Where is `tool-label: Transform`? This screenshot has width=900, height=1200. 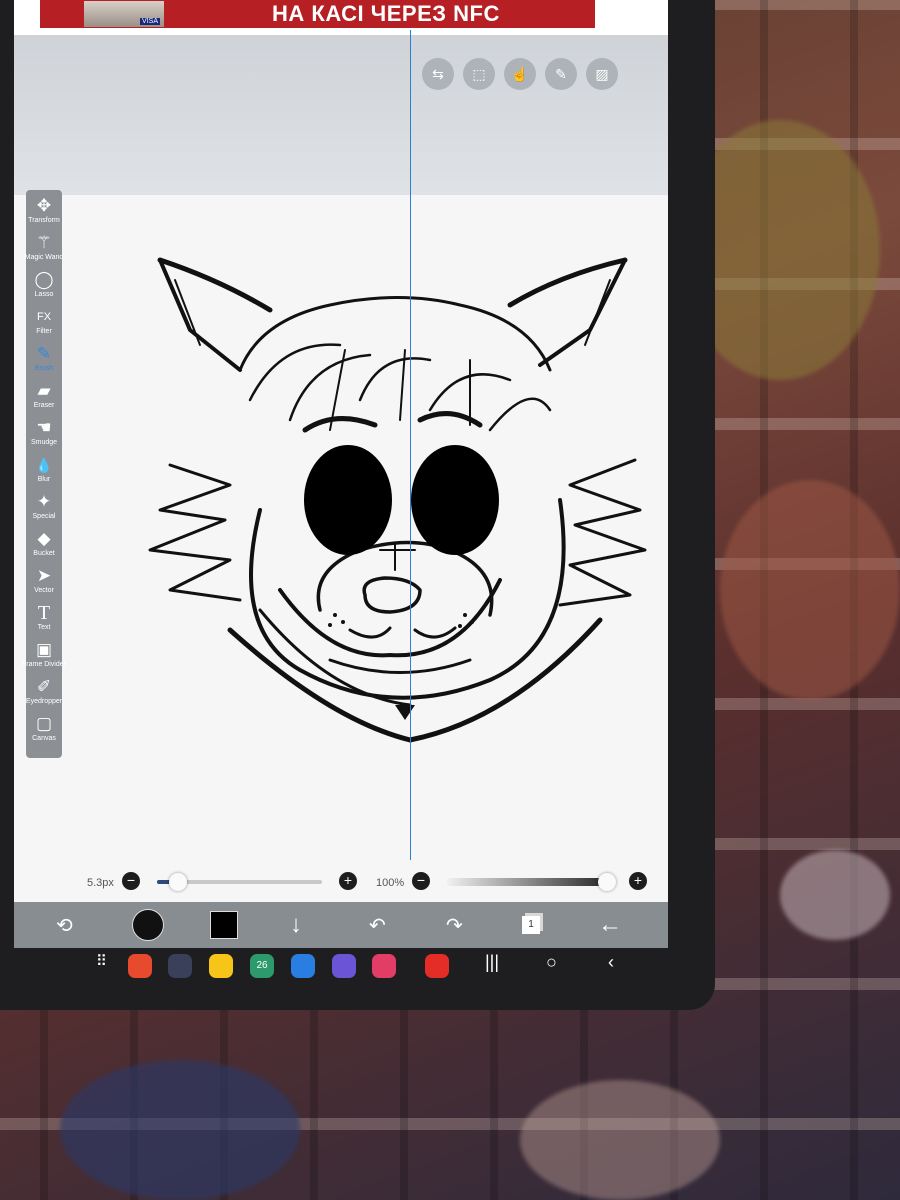
tool-label: Transform is located at coordinates (44, 220).